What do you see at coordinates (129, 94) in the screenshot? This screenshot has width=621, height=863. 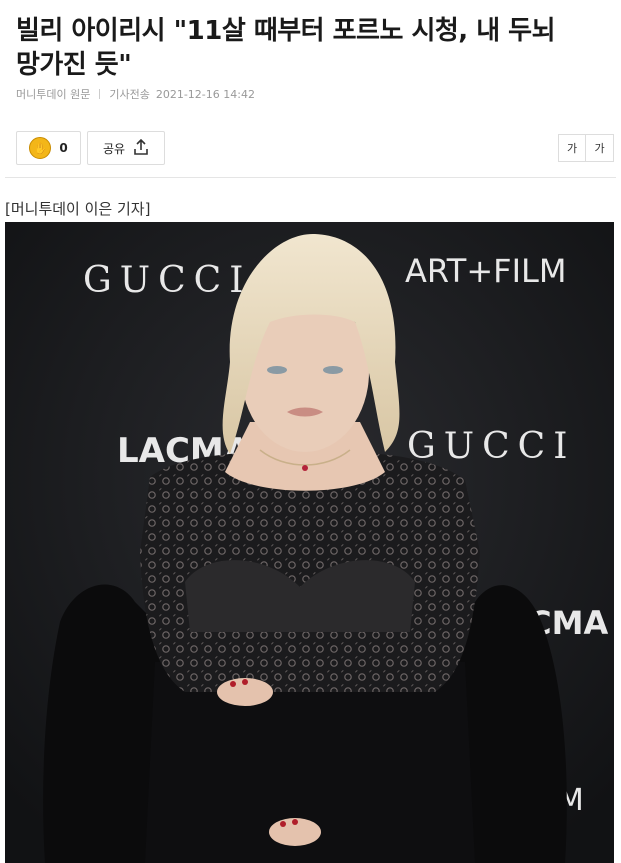 I see `timestamp-label: 기사전송` at bounding box center [129, 94].